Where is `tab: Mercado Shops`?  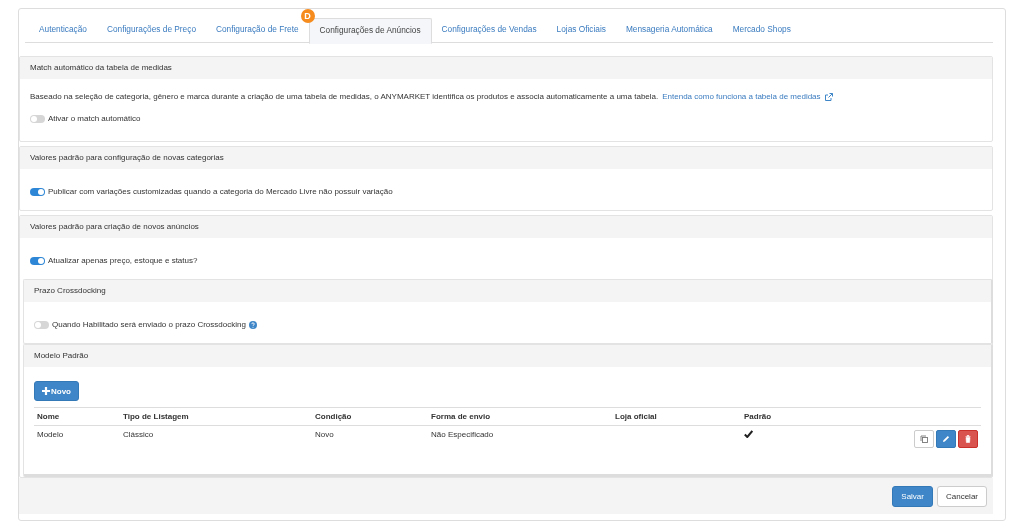
tab: Mercado Shops is located at coordinates (761, 30).